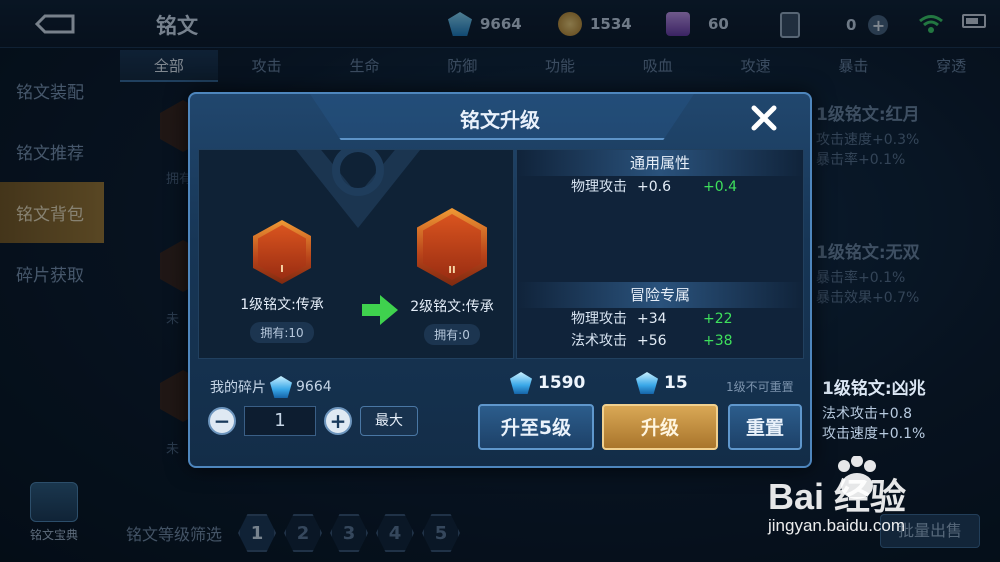 This screenshot has height=562, width=1000. What do you see at coordinates (837, 525) in the screenshot?
I see `watermark-url: jingyan.baidu.com` at bounding box center [837, 525].